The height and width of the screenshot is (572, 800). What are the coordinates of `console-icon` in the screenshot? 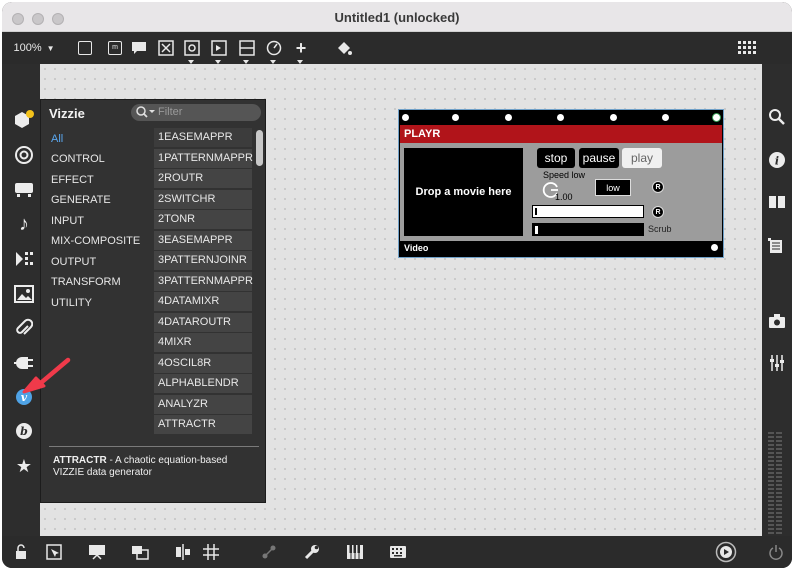 It's located at (777, 246).